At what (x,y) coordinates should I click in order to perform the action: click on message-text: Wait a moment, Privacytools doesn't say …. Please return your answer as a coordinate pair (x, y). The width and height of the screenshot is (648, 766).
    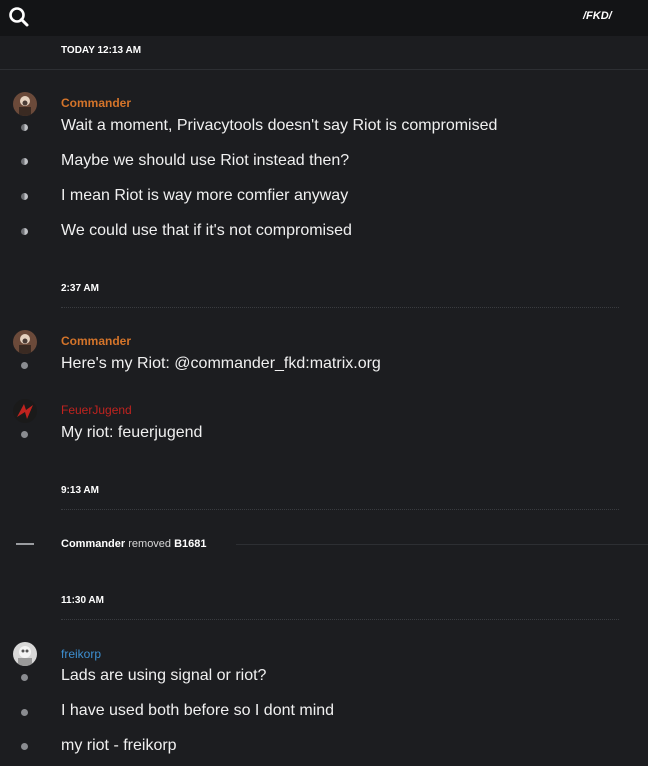
    Looking at the image, I should click on (279, 125).